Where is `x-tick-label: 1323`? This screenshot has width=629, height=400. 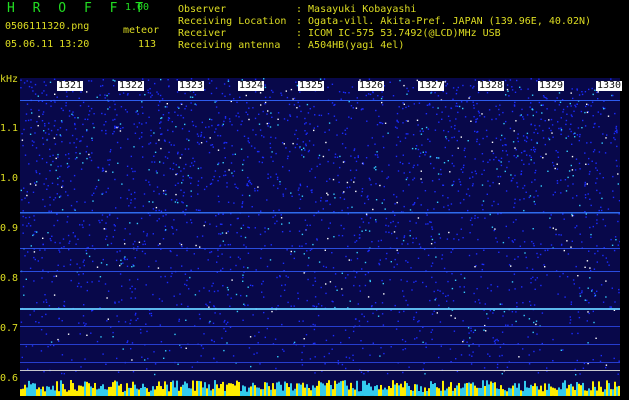
x-tick-label: 1323 is located at coordinates (191, 85).